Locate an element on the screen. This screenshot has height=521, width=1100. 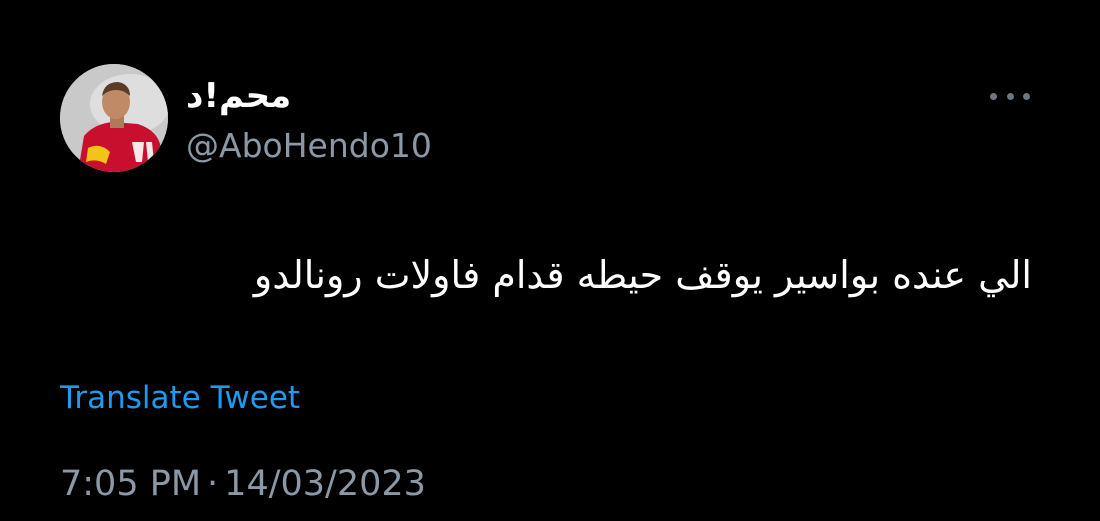
translate-tweet-link: Translate Tweet is located at coordinates (180, 398).